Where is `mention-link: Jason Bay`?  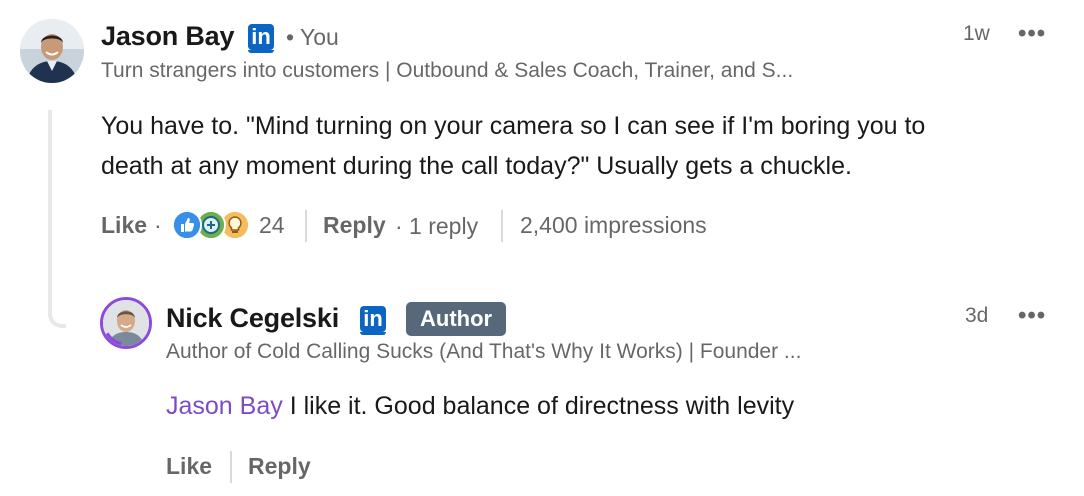 mention-link: Jason Bay is located at coordinates (224, 406).